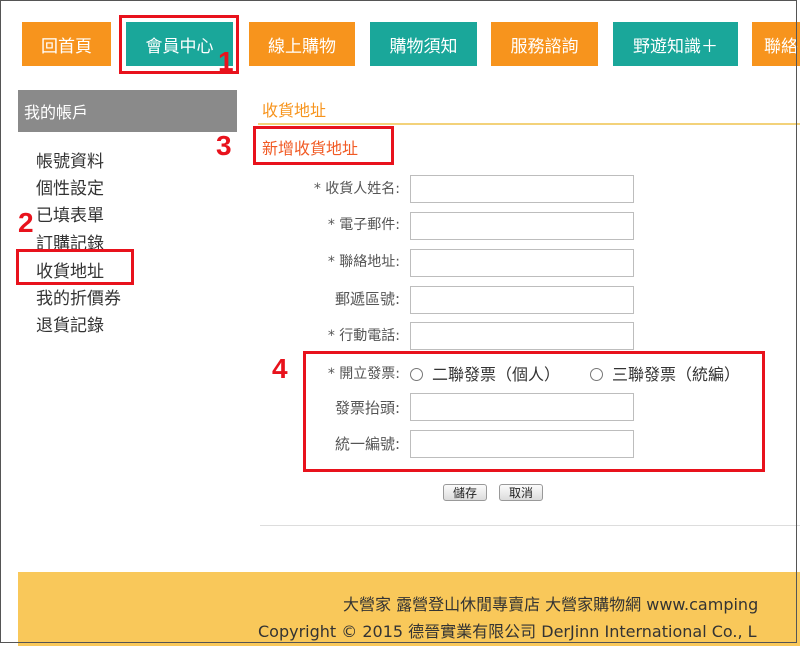 The width and height of the screenshot is (800, 646). What do you see at coordinates (522, 189) in the screenshot?
I see `name-field` at bounding box center [522, 189].